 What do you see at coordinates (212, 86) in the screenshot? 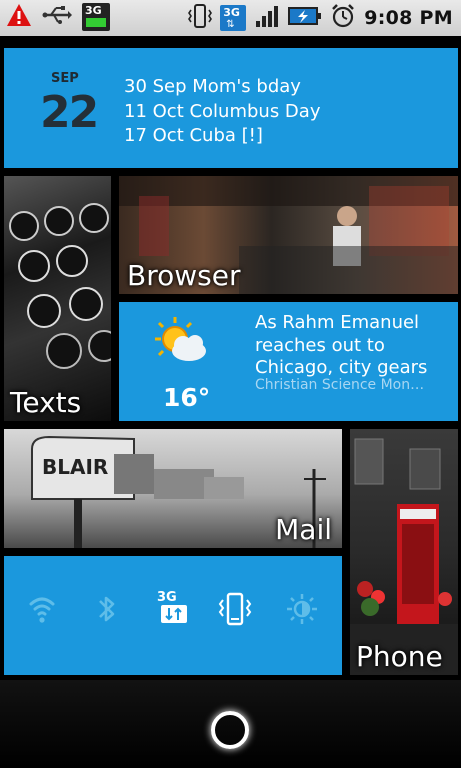
I see `calendar-event: 30 Sep Mom's bday` at bounding box center [212, 86].